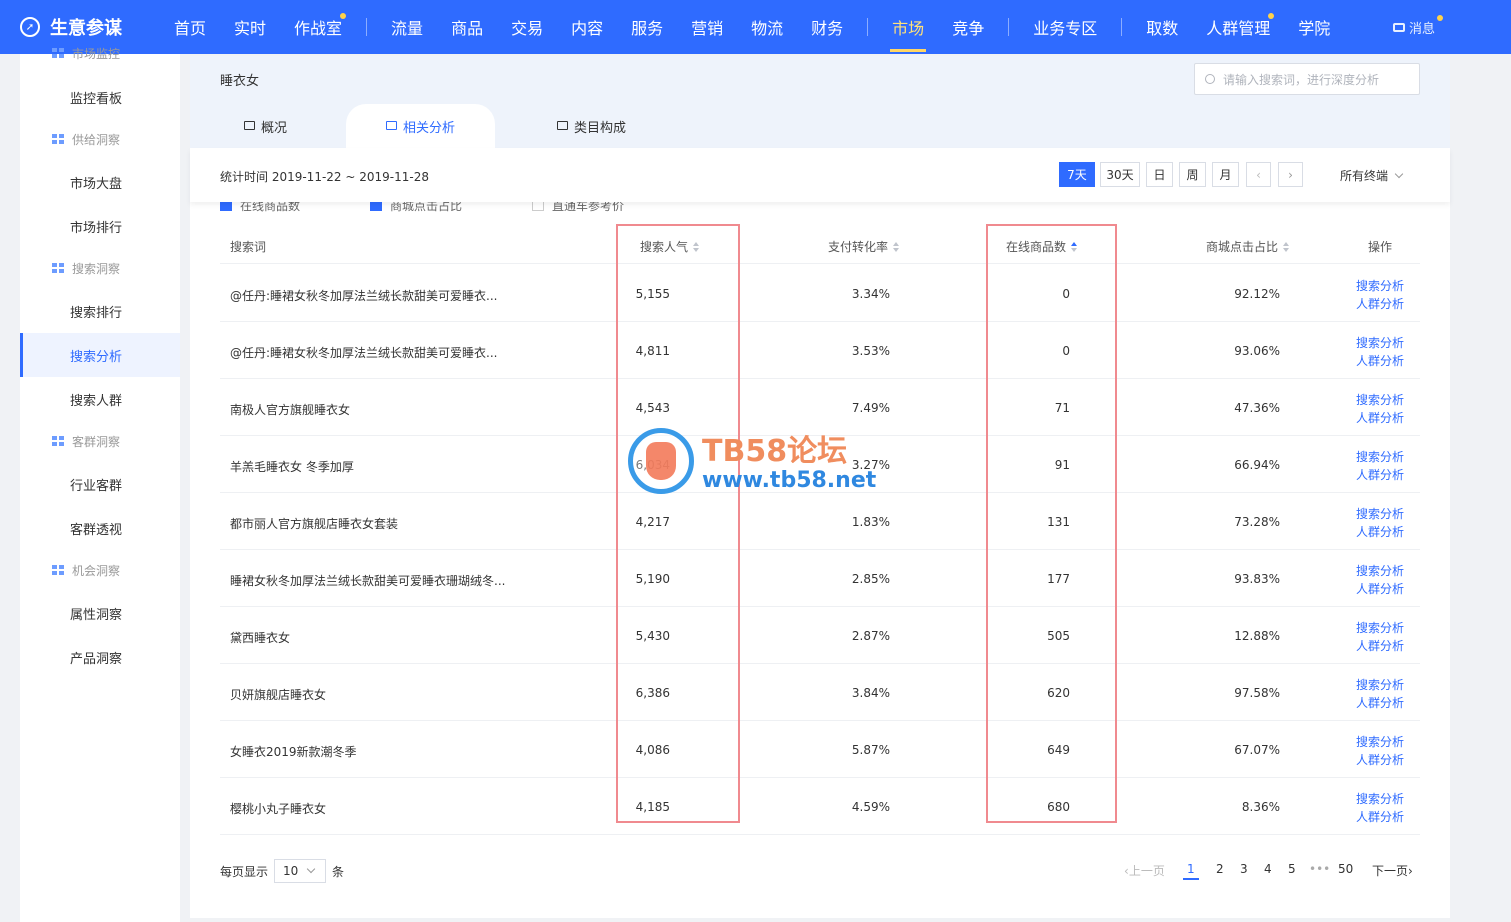  Describe the element at coordinates (80, 27) in the screenshot. I see `brand: ➚ 生意参谋` at that location.